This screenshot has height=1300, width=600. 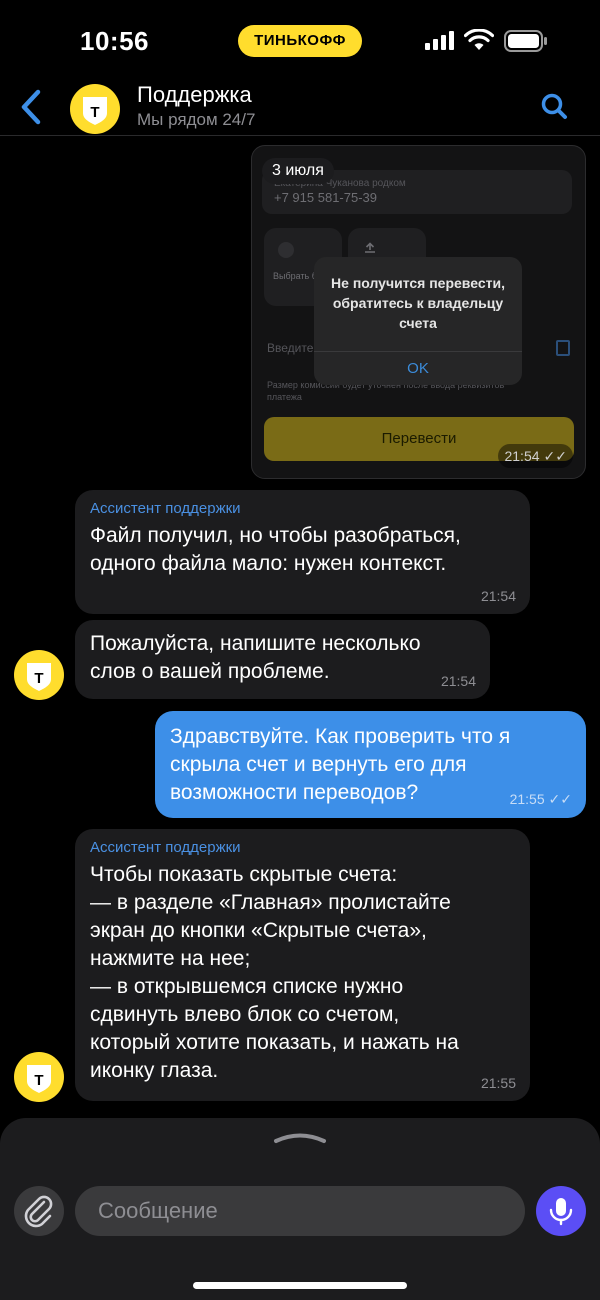 I want to click on message-input, so click(x=300, y=1211).